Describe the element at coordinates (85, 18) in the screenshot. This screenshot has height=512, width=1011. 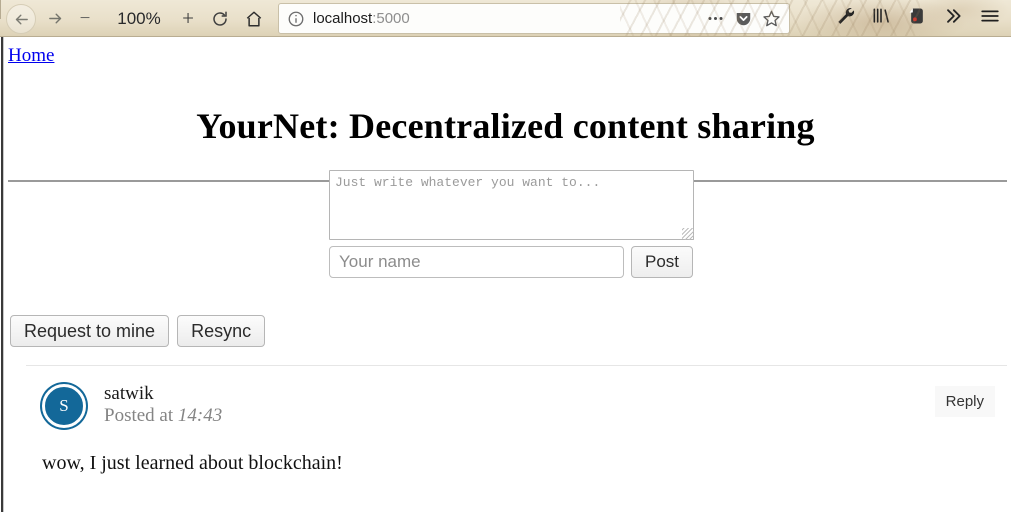
I see `zoom-out-button: −` at that location.